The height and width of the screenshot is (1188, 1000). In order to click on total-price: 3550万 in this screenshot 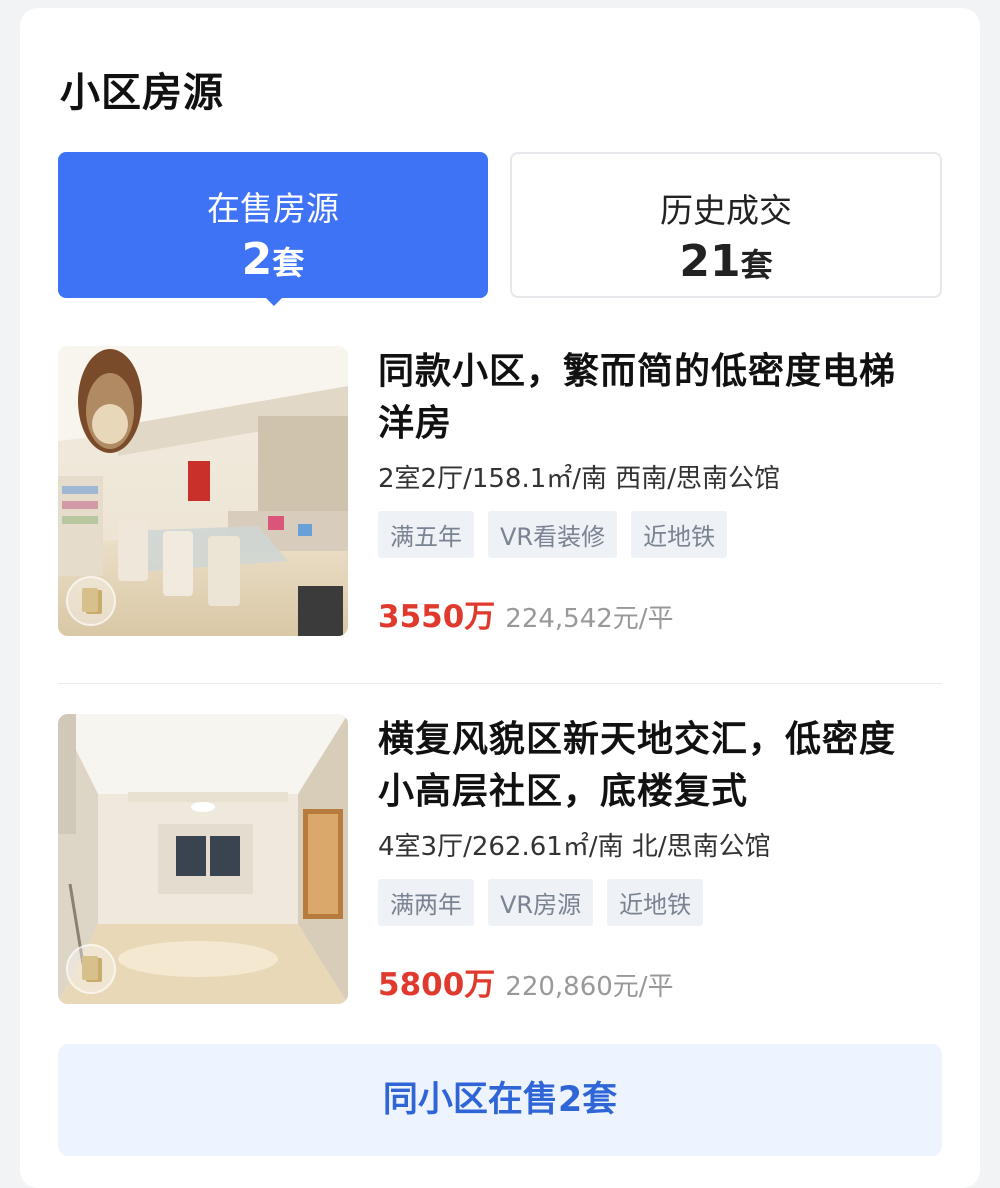, I will do `click(437, 617)`.